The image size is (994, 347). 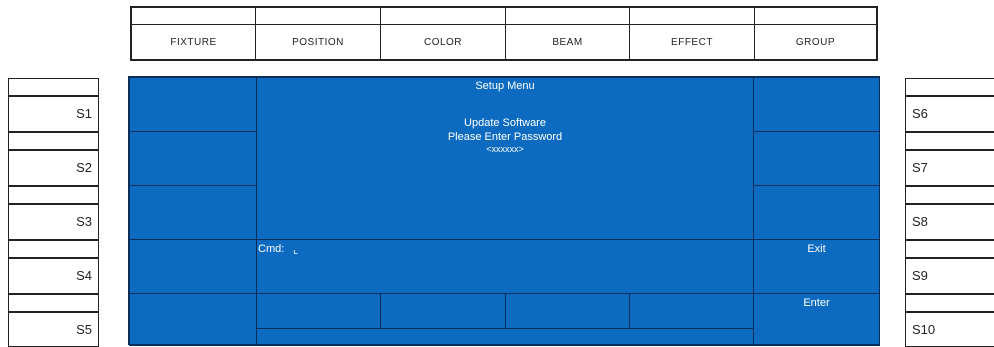 I want to click on tab-group-label: GROUP, so click(x=815, y=42).